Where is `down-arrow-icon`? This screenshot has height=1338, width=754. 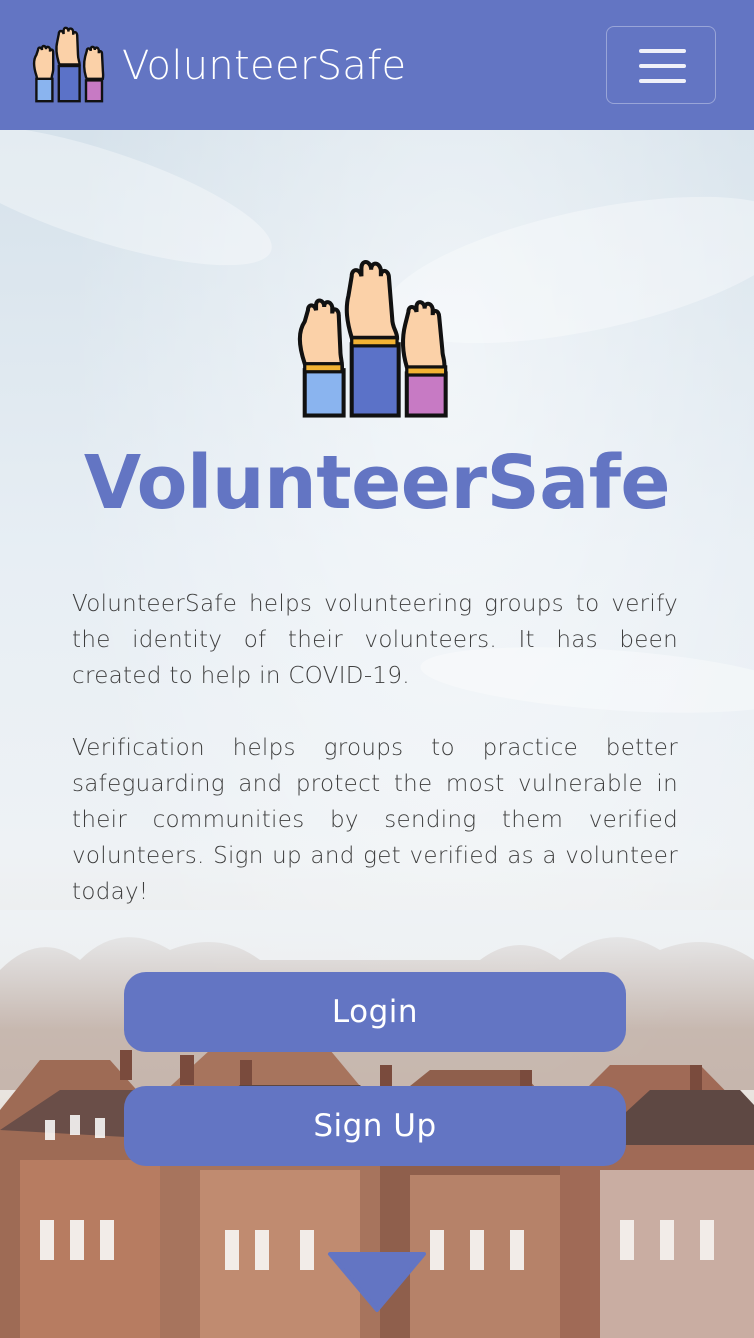
down-arrow-icon is located at coordinates (377, 1282).